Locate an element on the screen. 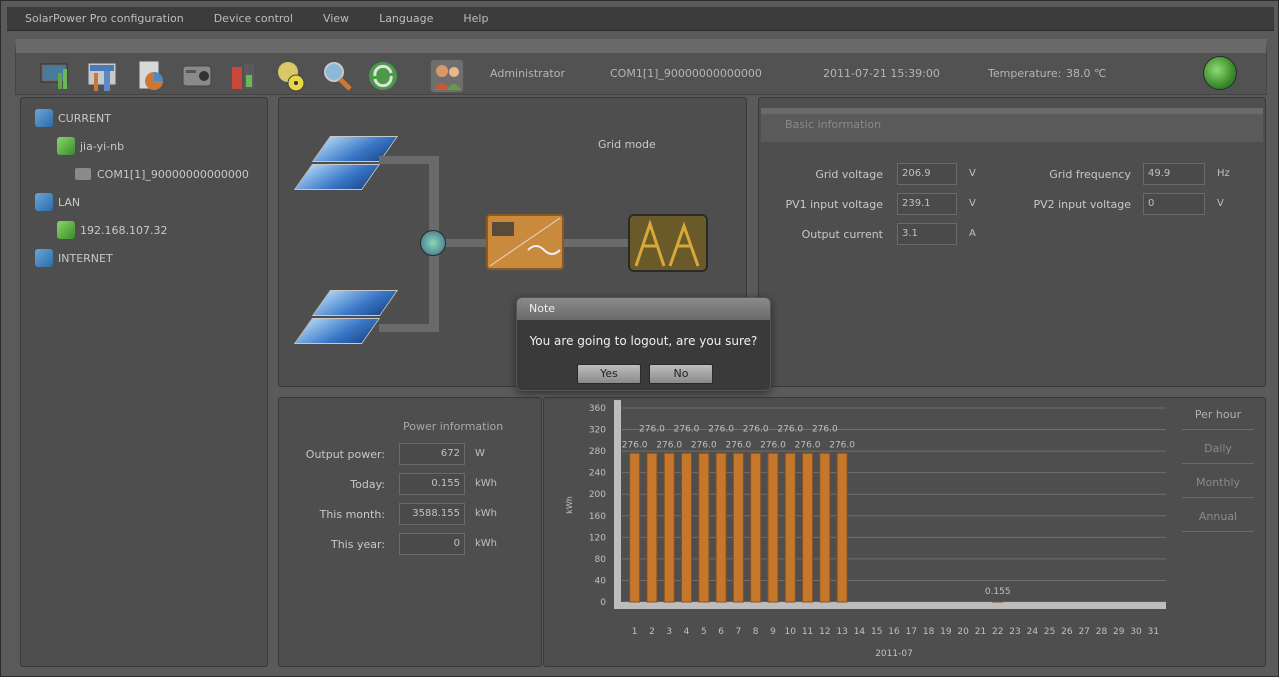 The width and height of the screenshot is (1279, 677). tree-item-label: LAN is located at coordinates (69, 202).